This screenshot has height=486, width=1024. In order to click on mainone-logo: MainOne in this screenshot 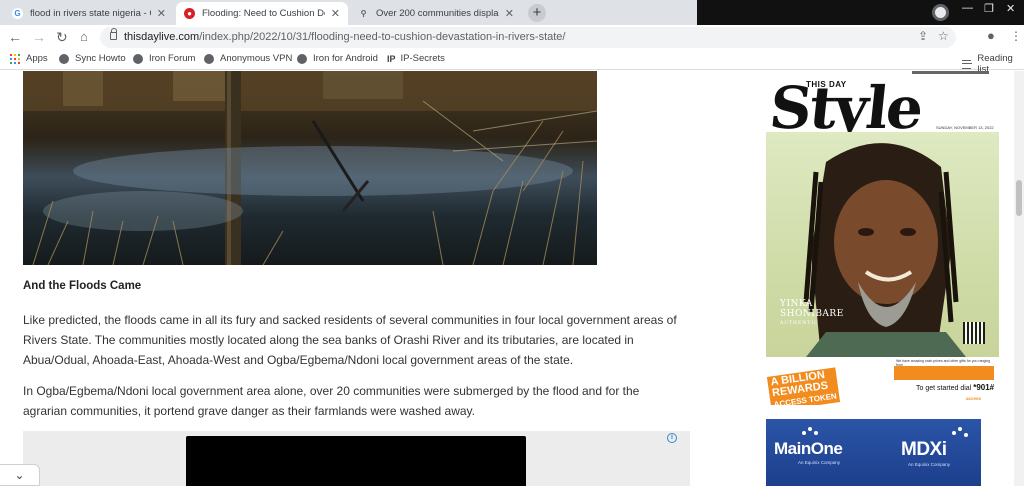, I will do `click(808, 448)`.